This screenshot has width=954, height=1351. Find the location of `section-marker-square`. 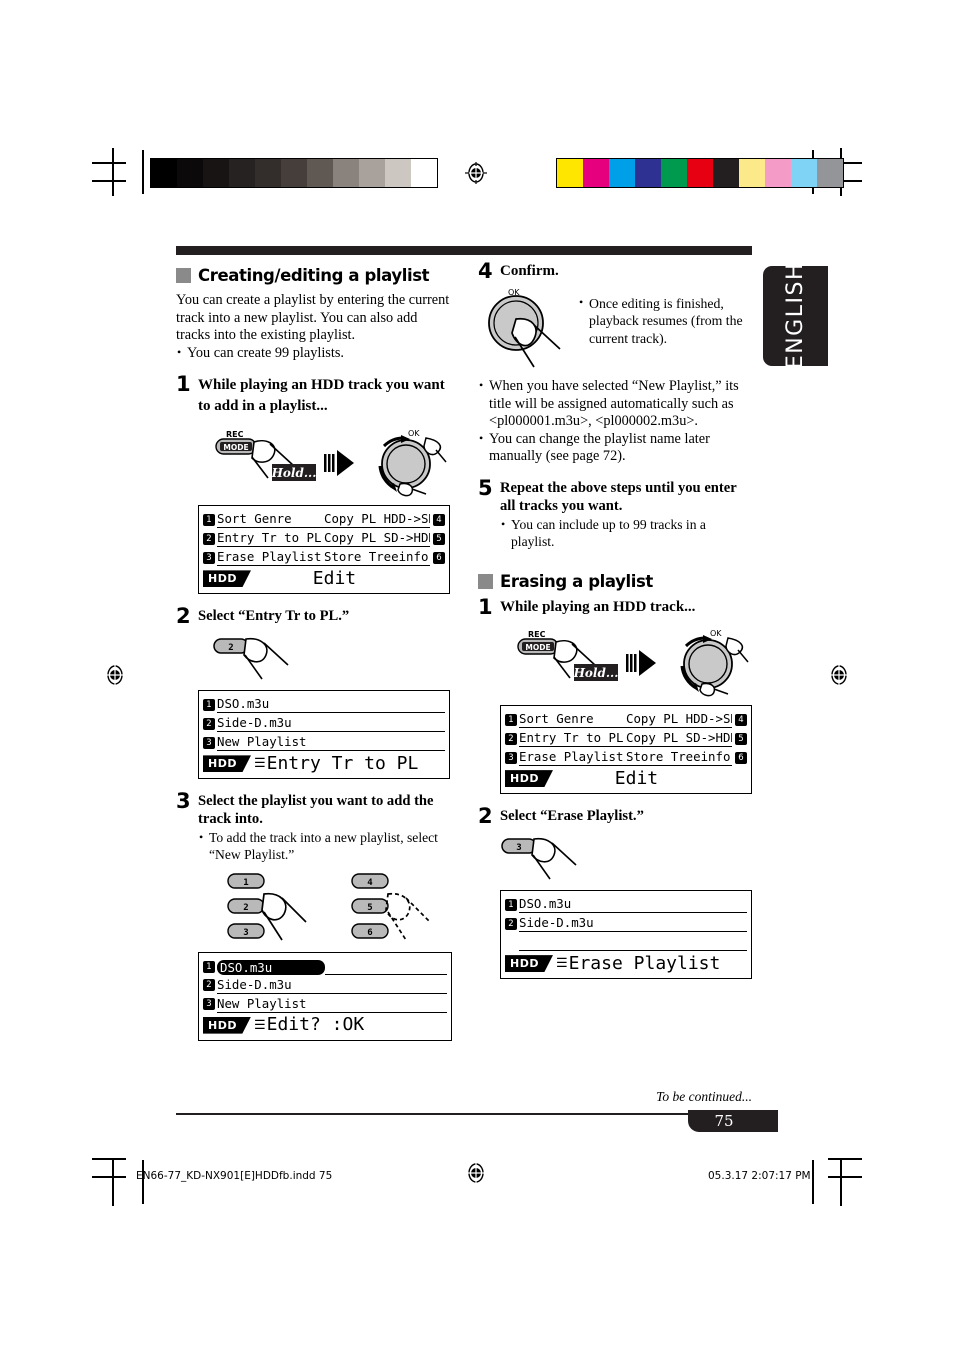

section-marker-square is located at coordinates (183, 275).